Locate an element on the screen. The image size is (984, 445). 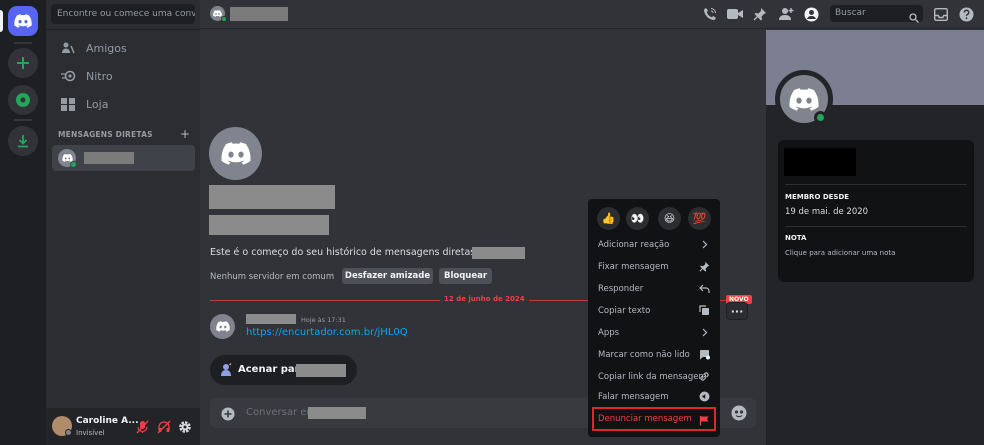
block-button: Bloquear is located at coordinates (465, 276).